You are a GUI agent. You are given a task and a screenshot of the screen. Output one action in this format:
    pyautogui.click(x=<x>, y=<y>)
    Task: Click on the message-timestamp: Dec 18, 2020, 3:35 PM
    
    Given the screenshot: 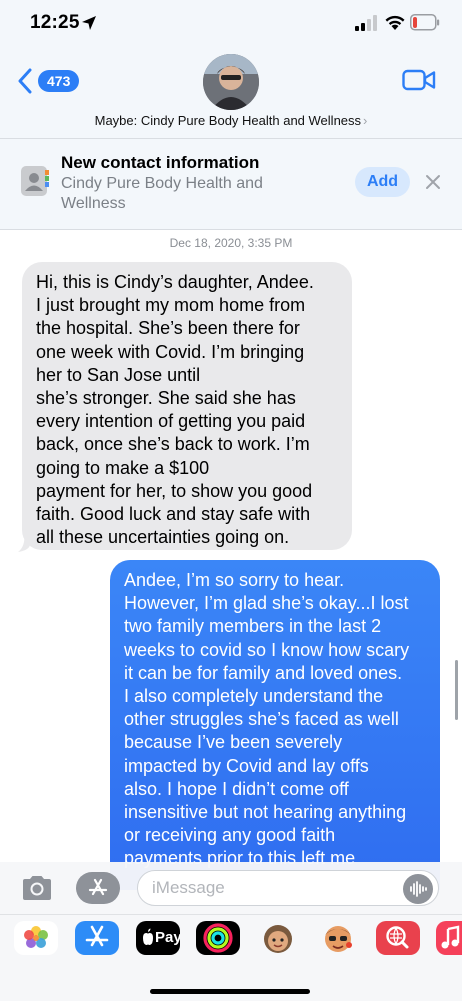 What is the action you would take?
    pyautogui.click(x=231, y=243)
    